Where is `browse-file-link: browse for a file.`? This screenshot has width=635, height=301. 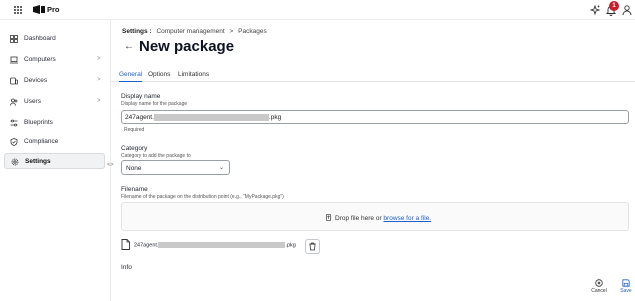
browse-file-link: browse for a file. is located at coordinates (407, 218).